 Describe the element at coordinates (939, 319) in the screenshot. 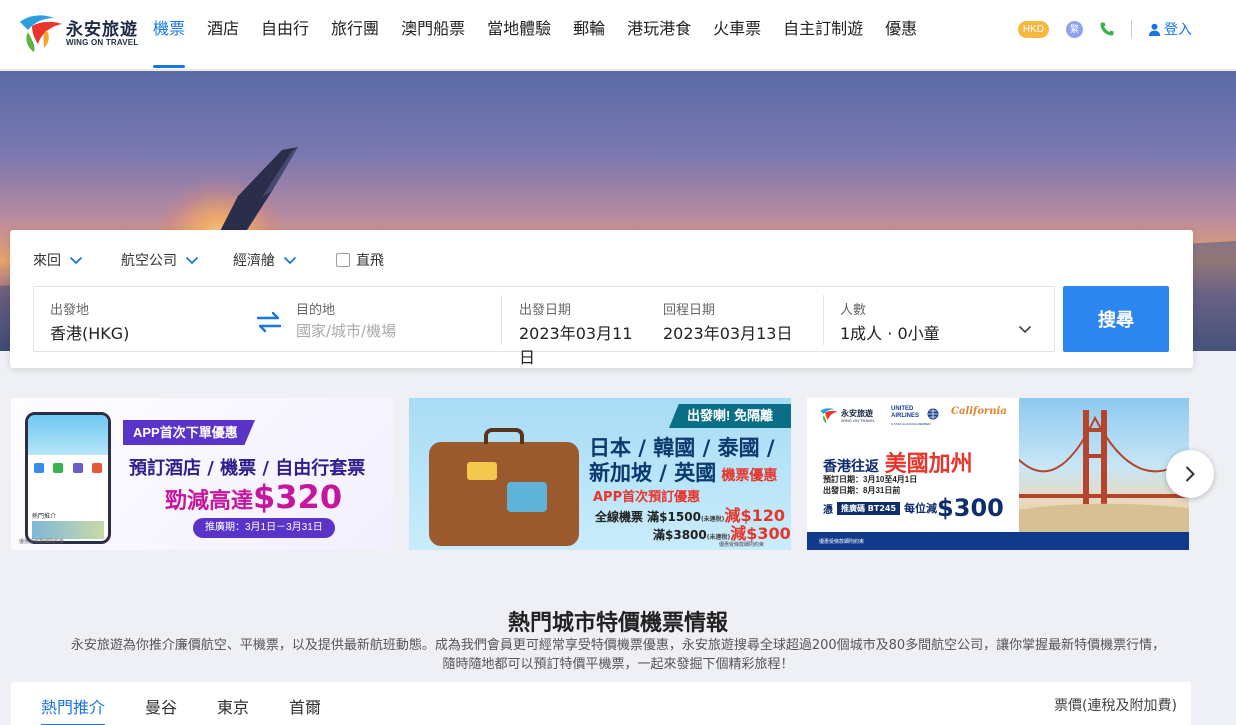

I see `passengers-field: 人數 1成人 · 0小童` at that location.